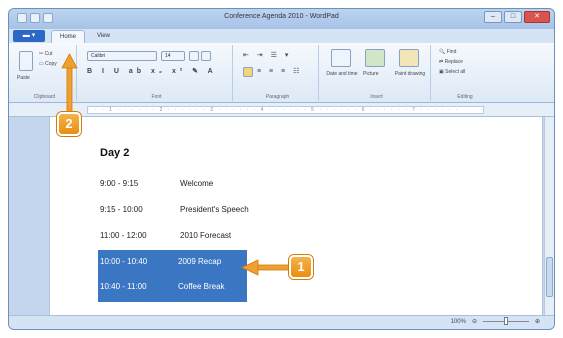  I want to click on callout-arrow-2-shaft, so click(69, 90).